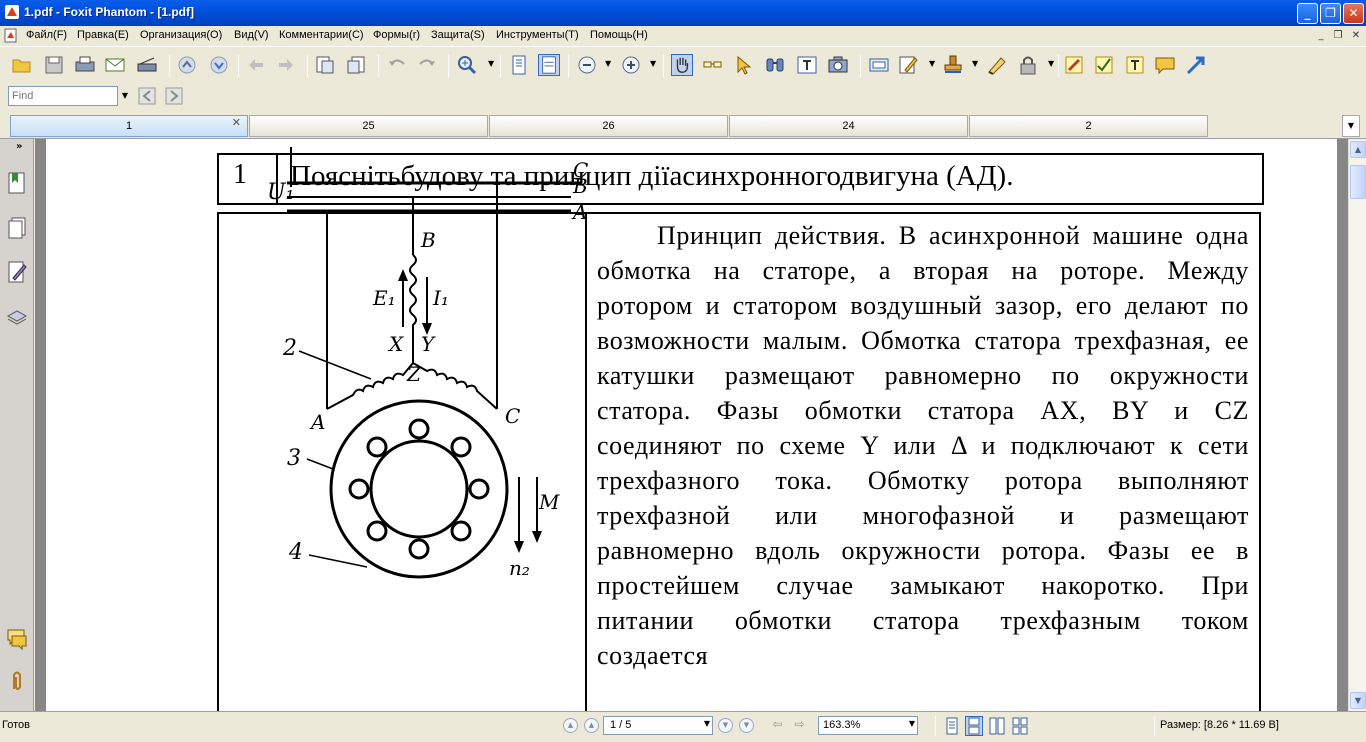  Describe the element at coordinates (653, 64) in the screenshot. I see `zoom-plus-dropdown-icon: ▼` at that location.